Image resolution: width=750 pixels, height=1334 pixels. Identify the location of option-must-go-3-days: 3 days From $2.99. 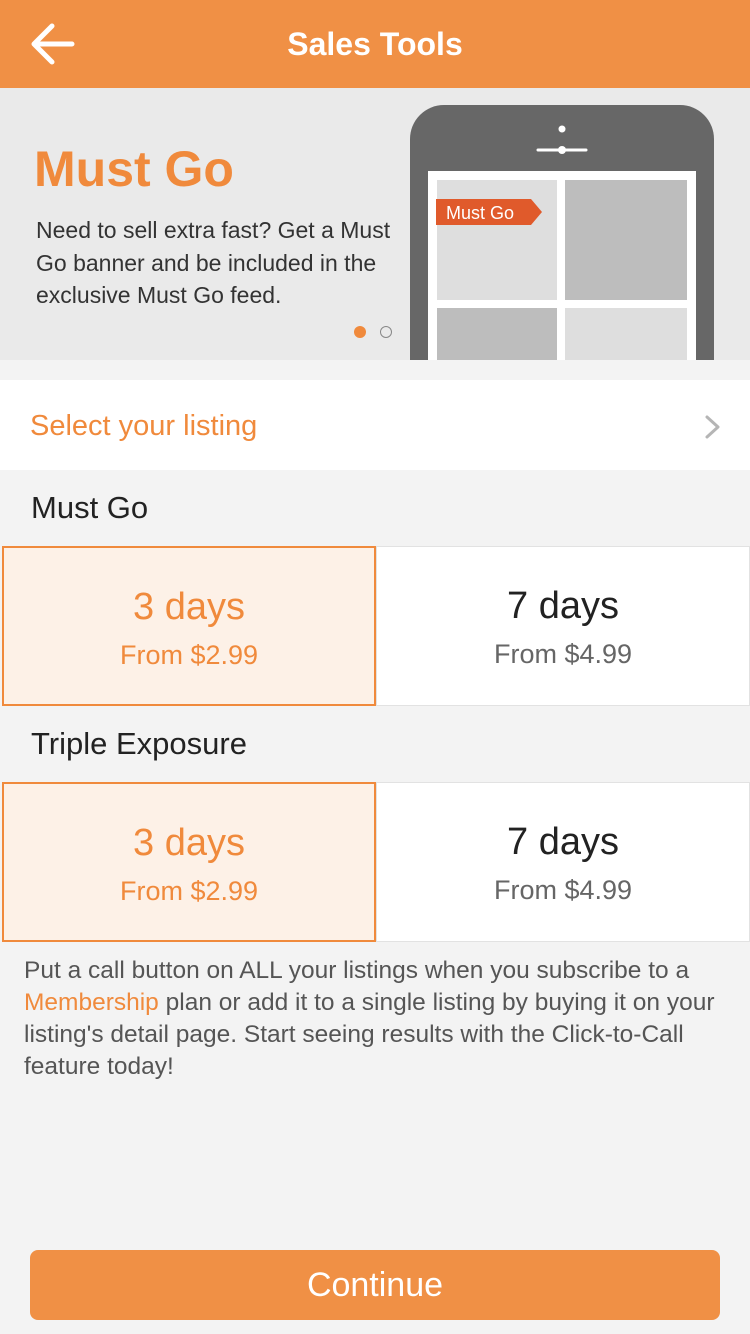
(189, 626).